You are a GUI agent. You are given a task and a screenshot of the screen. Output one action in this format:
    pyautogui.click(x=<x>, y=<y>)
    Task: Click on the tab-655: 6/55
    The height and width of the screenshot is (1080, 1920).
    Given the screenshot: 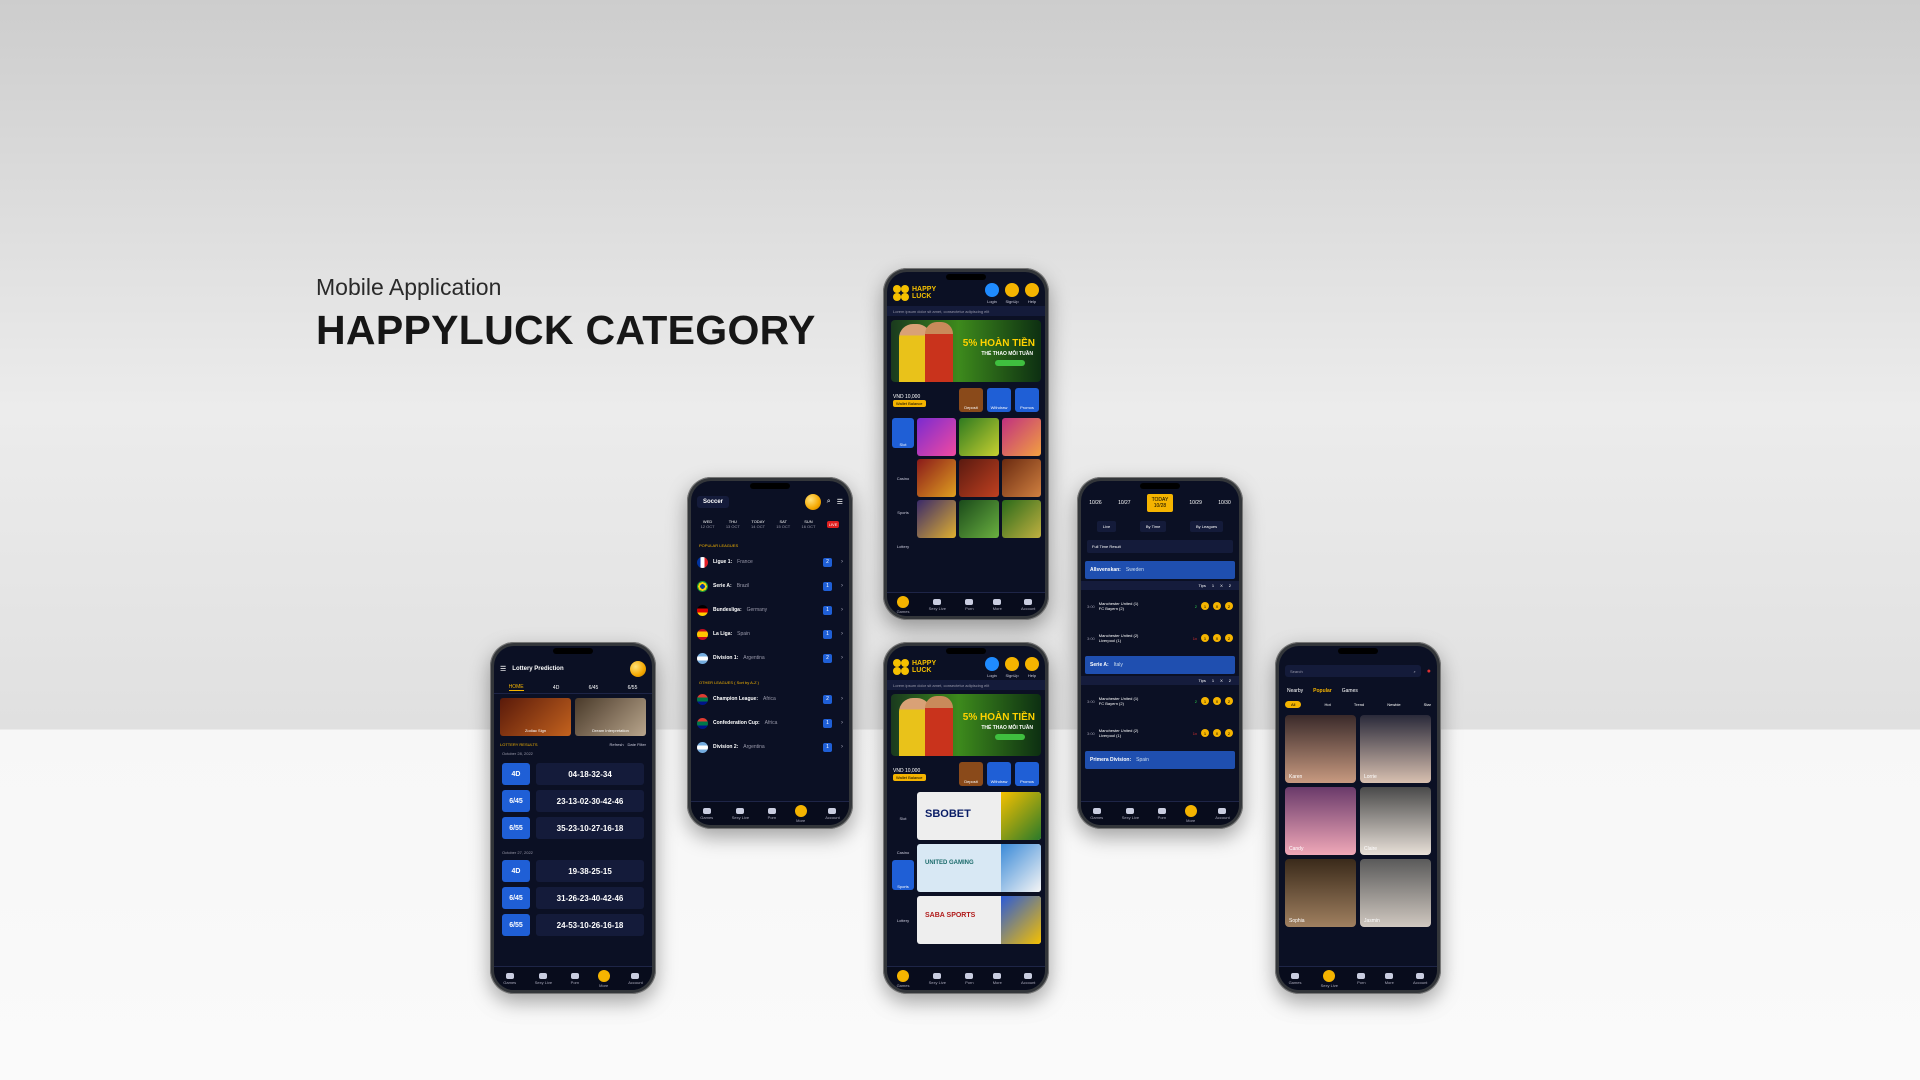 What is the action you would take?
    pyautogui.click(x=633, y=688)
    